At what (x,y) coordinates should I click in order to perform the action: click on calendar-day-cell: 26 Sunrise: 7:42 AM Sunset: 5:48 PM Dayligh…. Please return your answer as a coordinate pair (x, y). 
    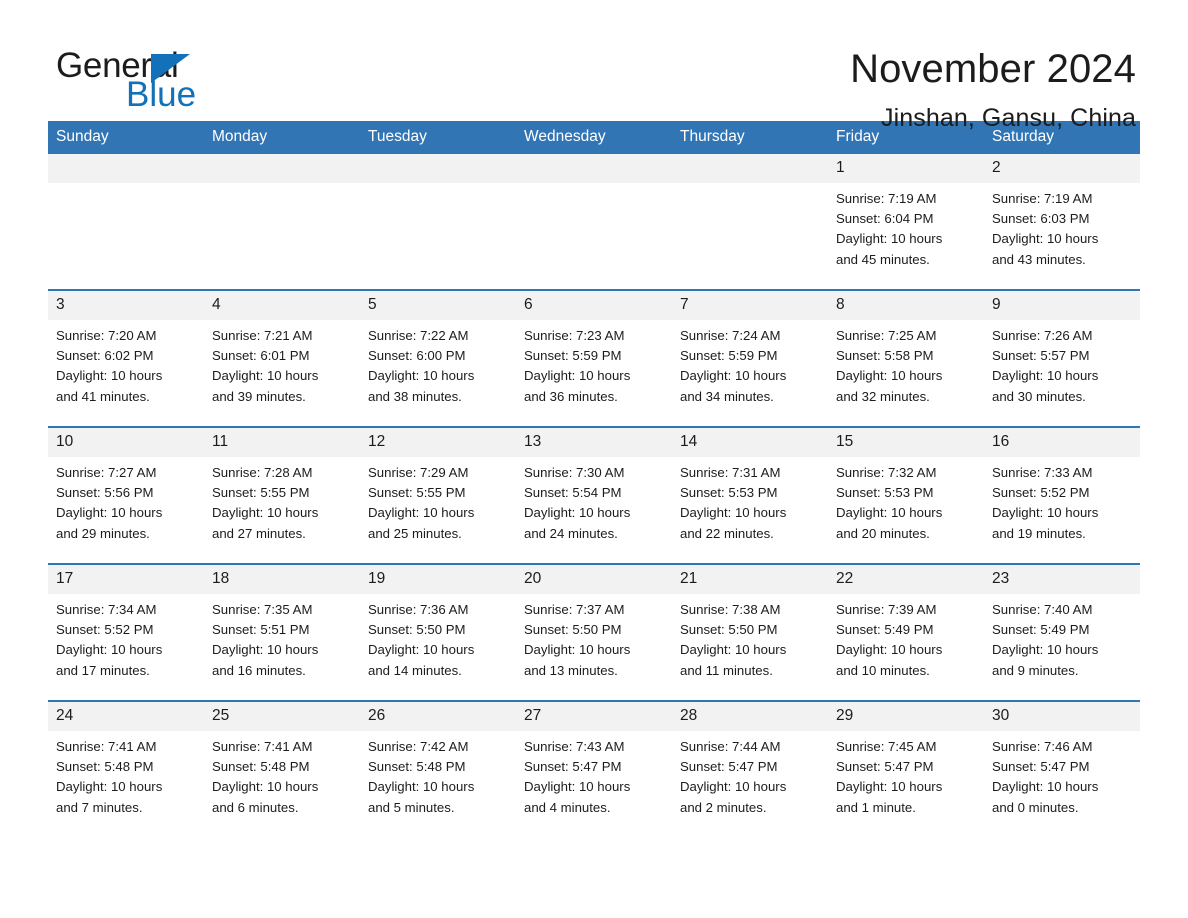
    Looking at the image, I should click on (438, 768).